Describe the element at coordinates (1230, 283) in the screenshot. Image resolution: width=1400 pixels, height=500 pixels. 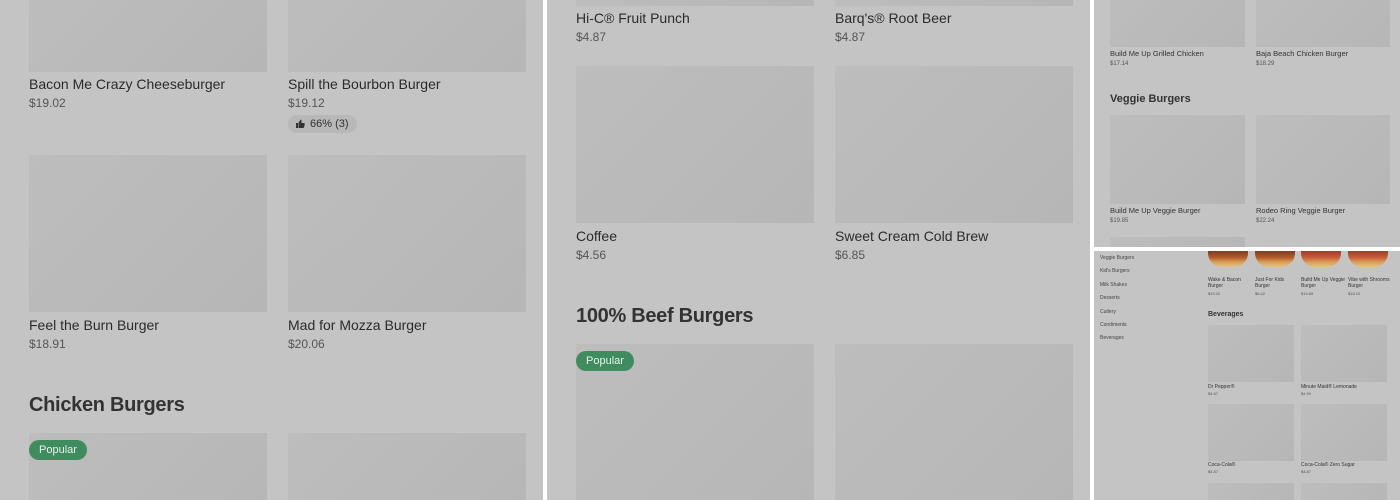
I see `item-name: Wake & Bacon Burger` at that location.